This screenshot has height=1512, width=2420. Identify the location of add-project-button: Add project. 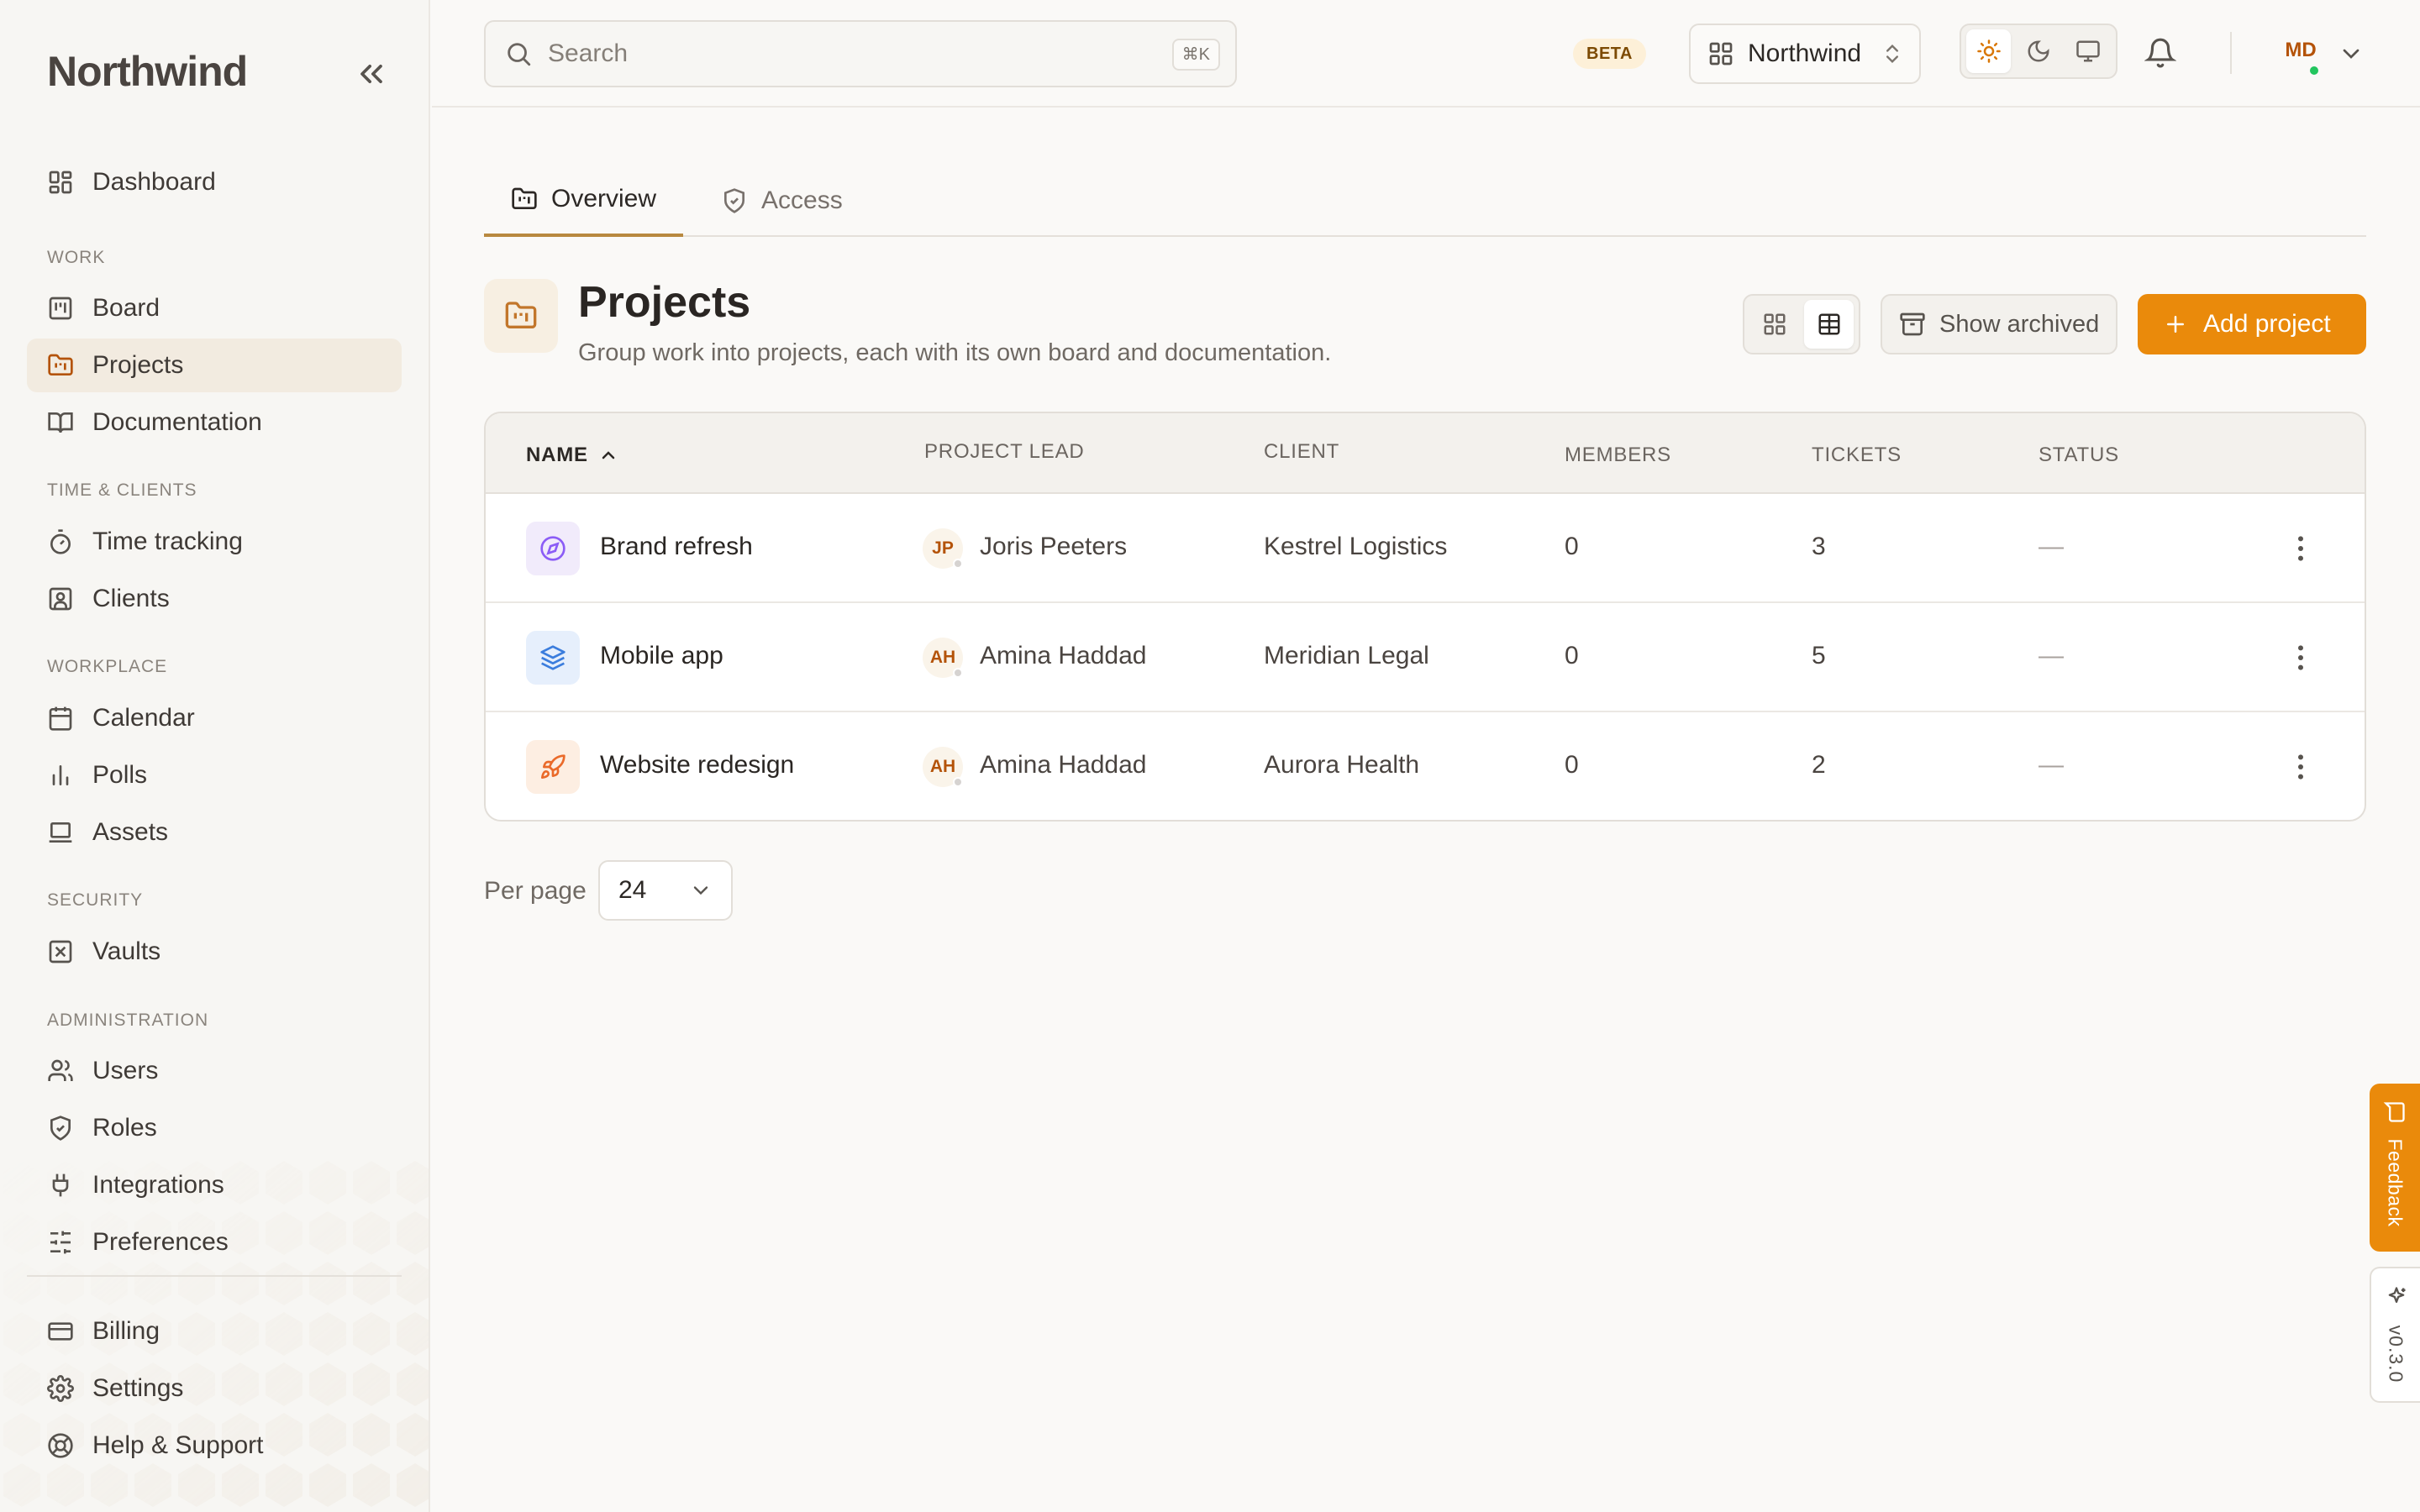
(2252, 324).